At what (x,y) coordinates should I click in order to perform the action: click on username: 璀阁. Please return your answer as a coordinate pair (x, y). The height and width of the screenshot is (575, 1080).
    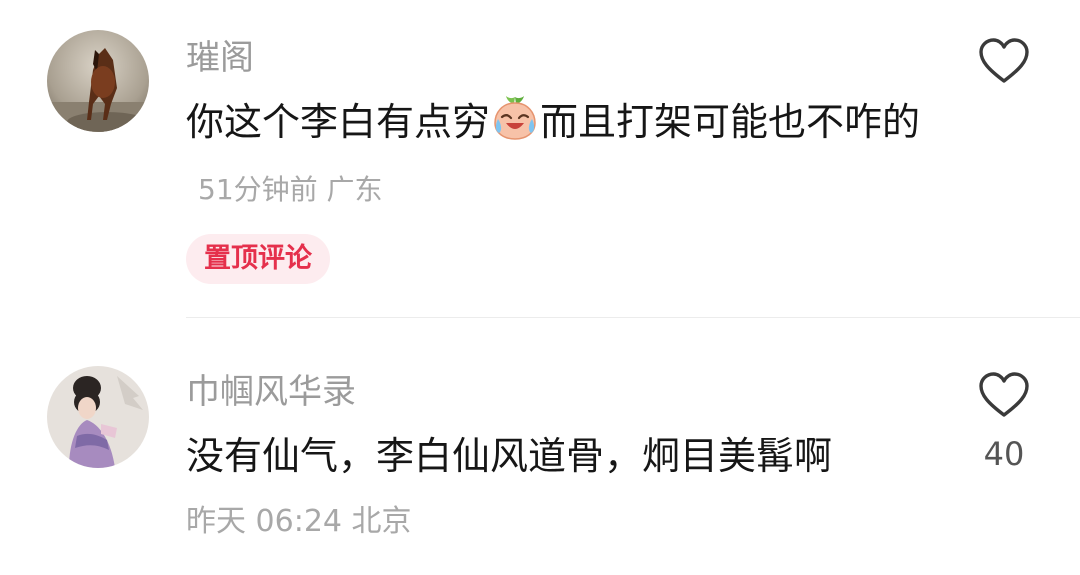
    Looking at the image, I should click on (220, 58).